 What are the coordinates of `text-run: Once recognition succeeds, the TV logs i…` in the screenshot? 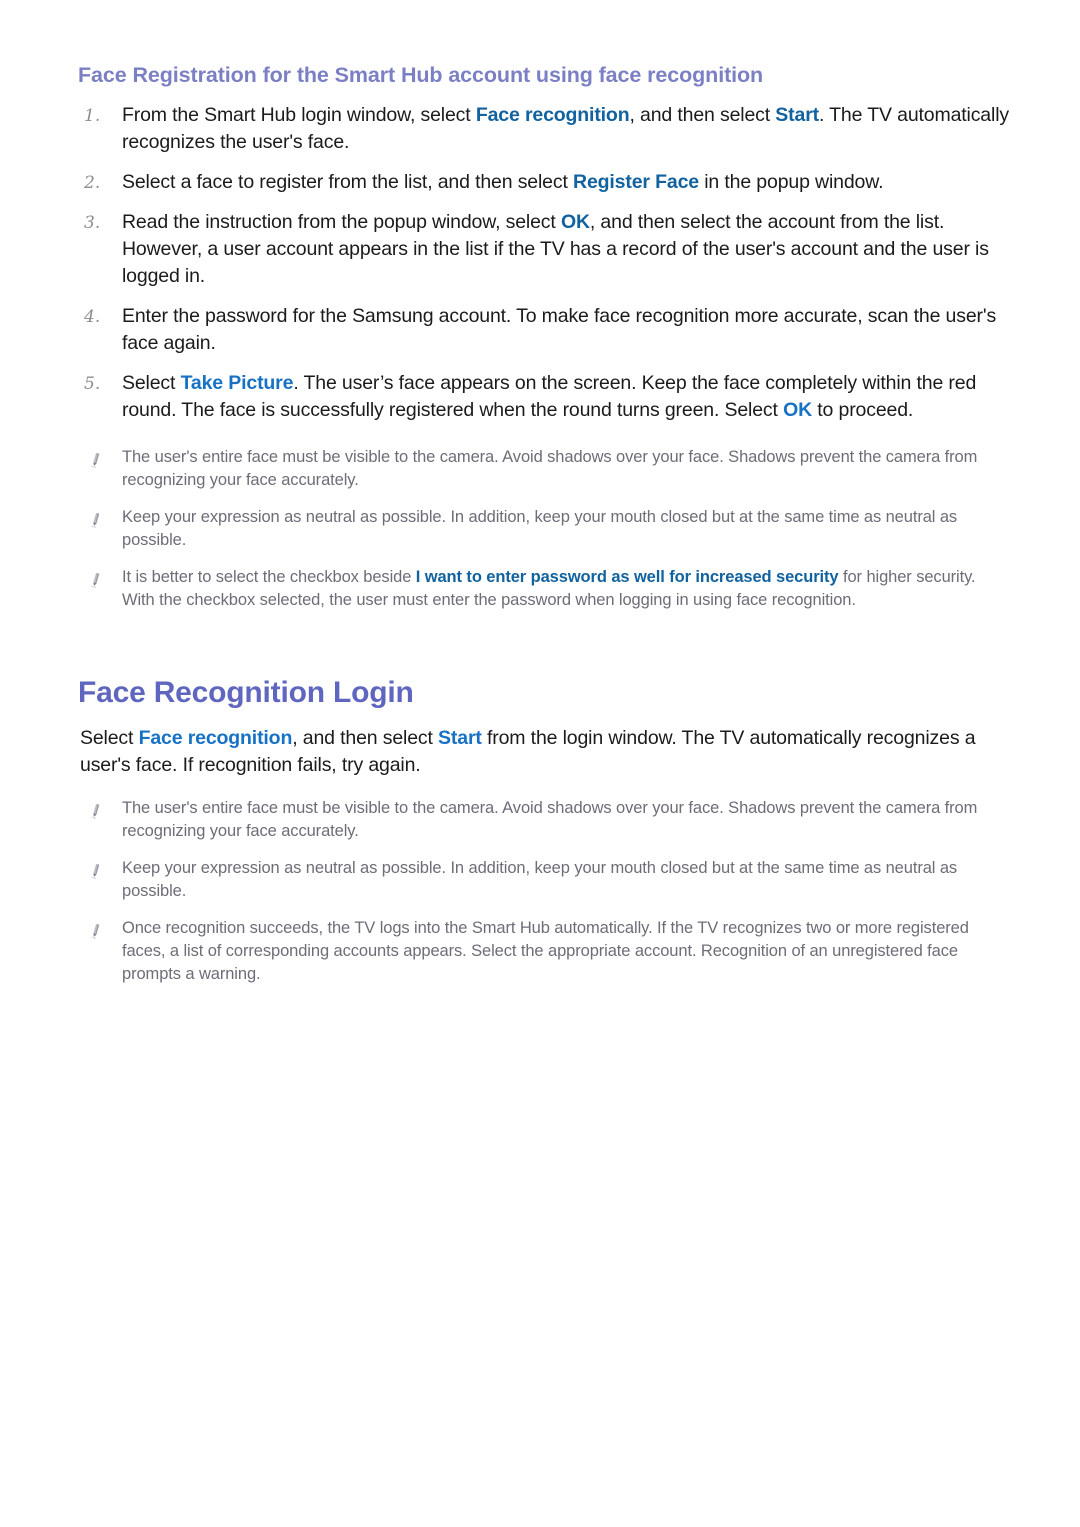 It's located at (545, 951).